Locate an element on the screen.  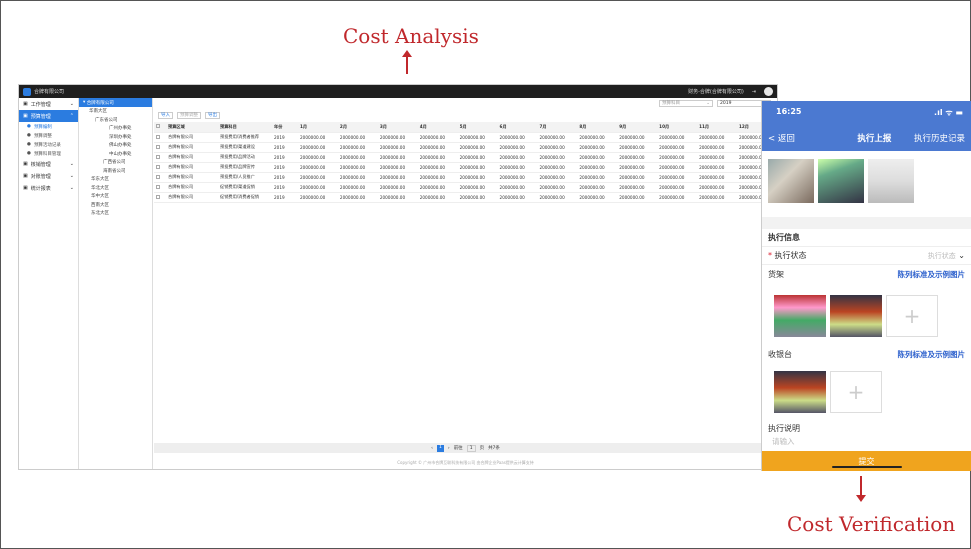
tree-node: 华北大区 is located at coordinates (115, 188).